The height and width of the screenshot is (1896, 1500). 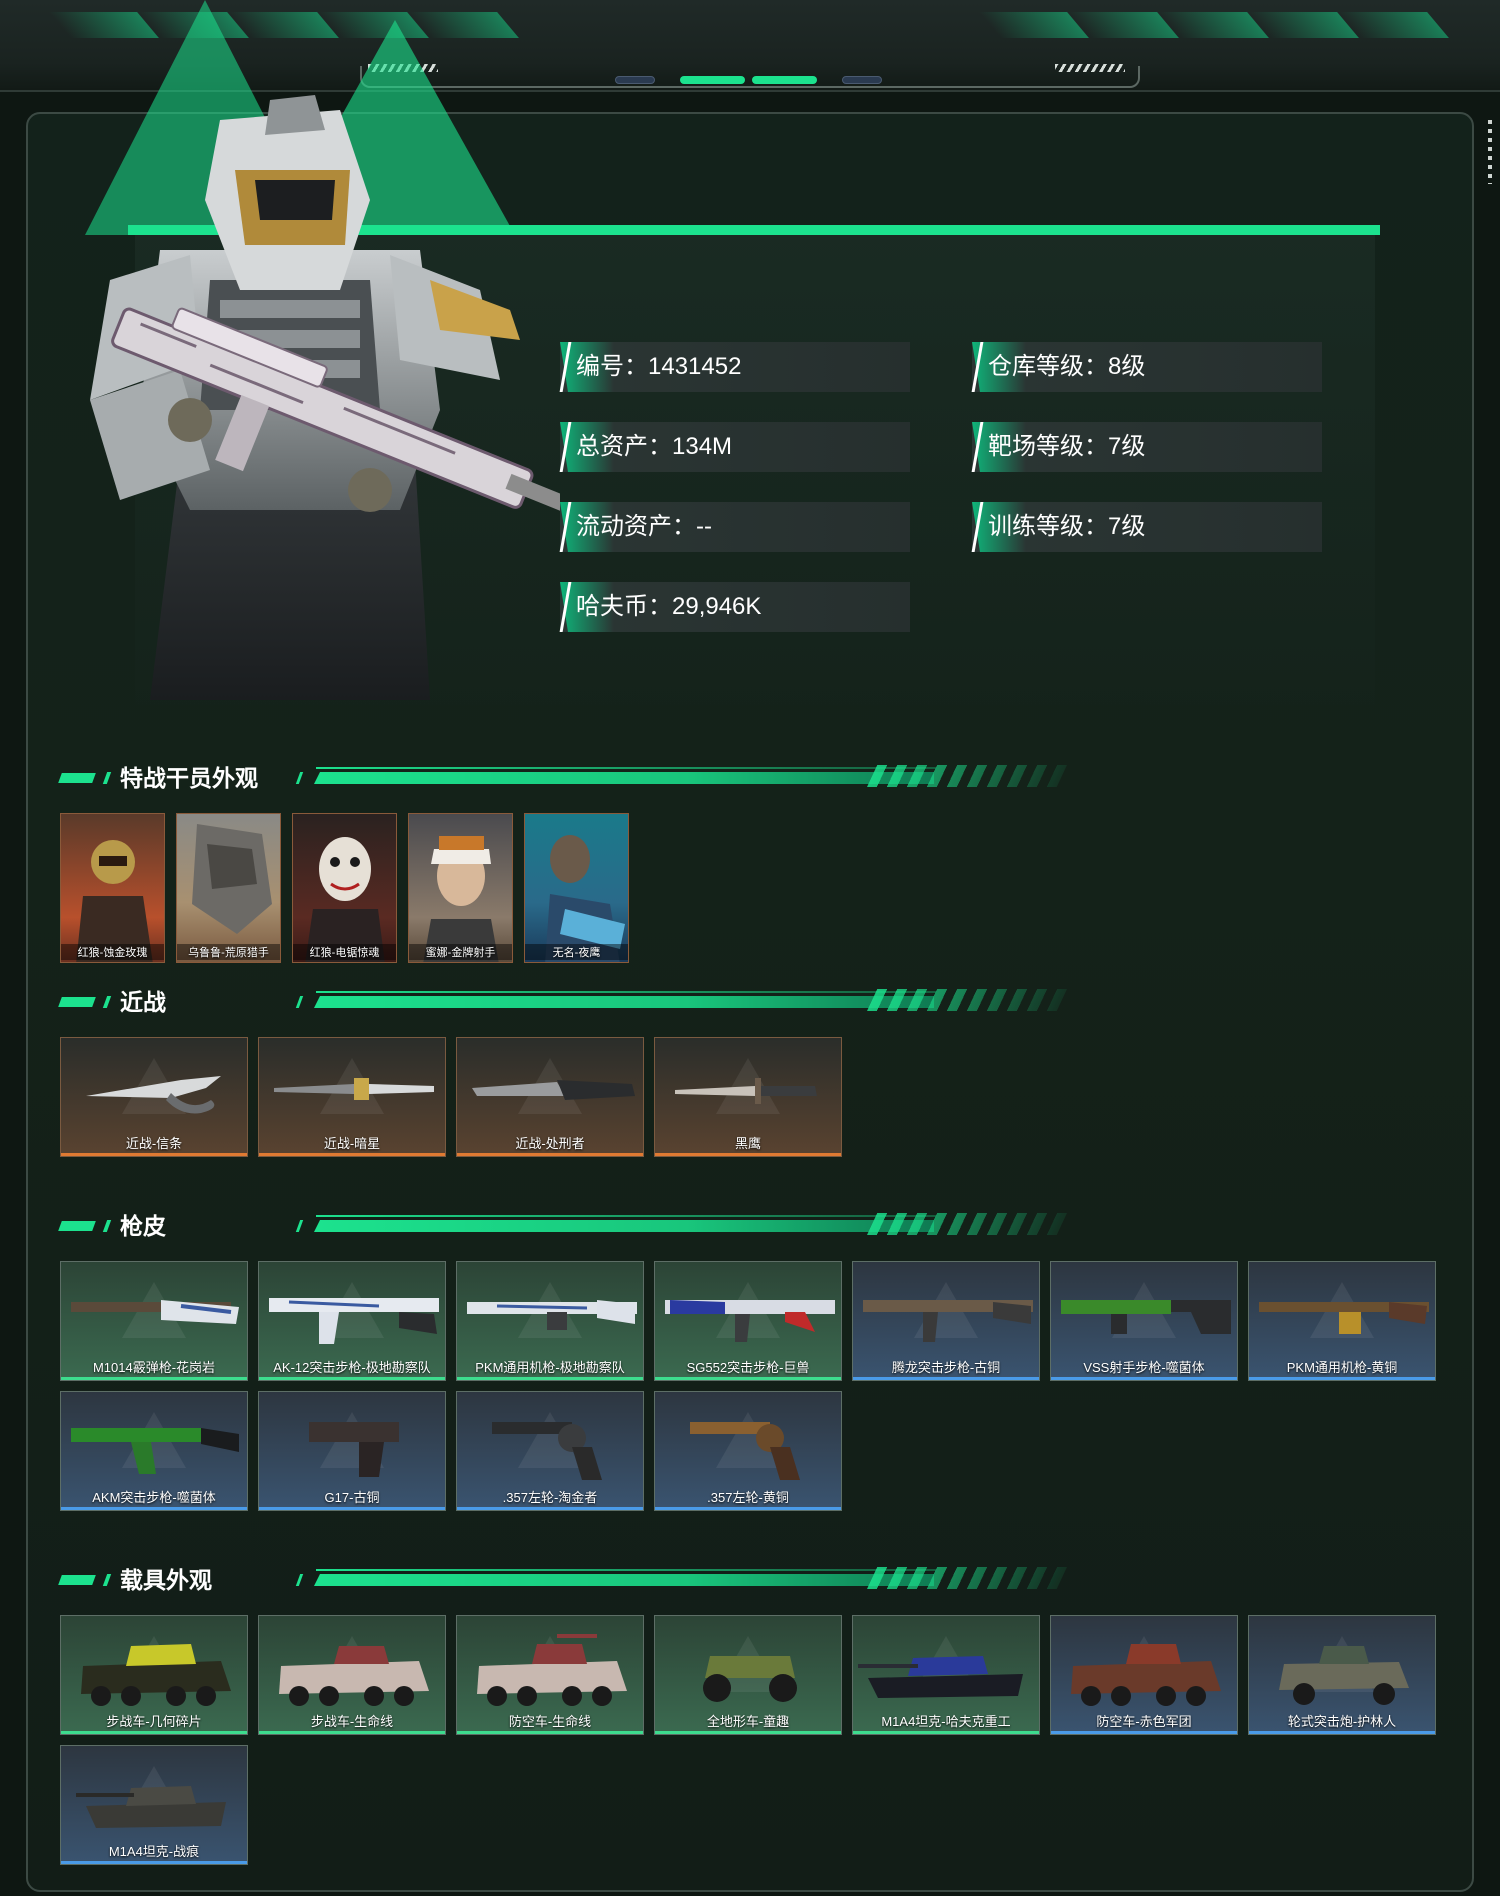 What do you see at coordinates (659, 366) in the screenshot?
I see `stat-text: 编号：1431452` at bounding box center [659, 366].